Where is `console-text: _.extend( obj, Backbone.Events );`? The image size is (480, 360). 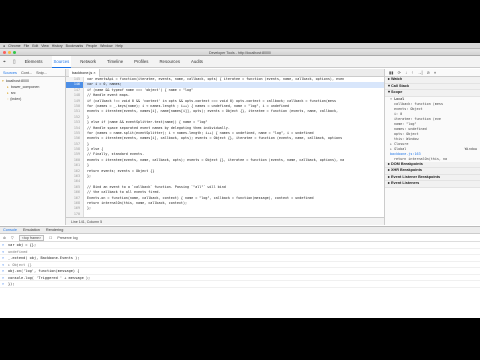
console-text: _.extend( obj, Backbone.Events ); is located at coordinates (44, 258).